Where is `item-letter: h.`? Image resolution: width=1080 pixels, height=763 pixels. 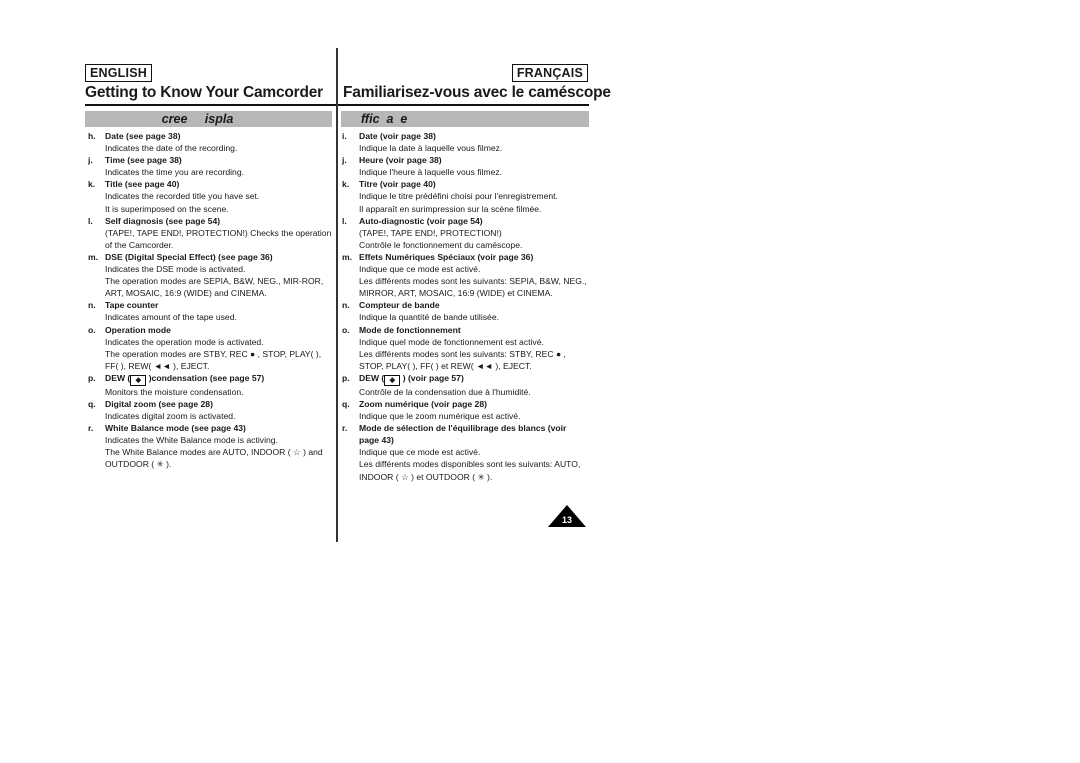
item-letter: h. is located at coordinates (92, 136).